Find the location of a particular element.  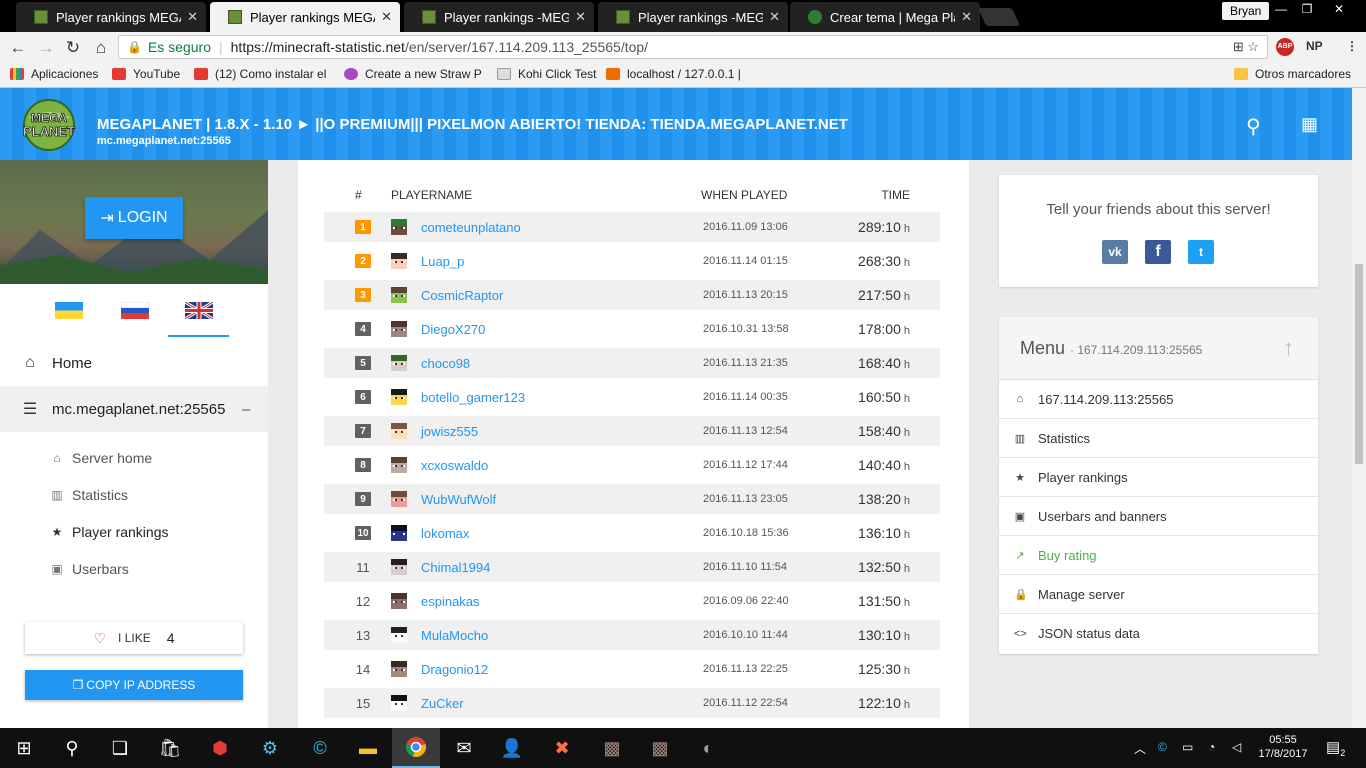

menu-item-player-rankings: ★ Player rankings is located at coordinates (1158, 477).